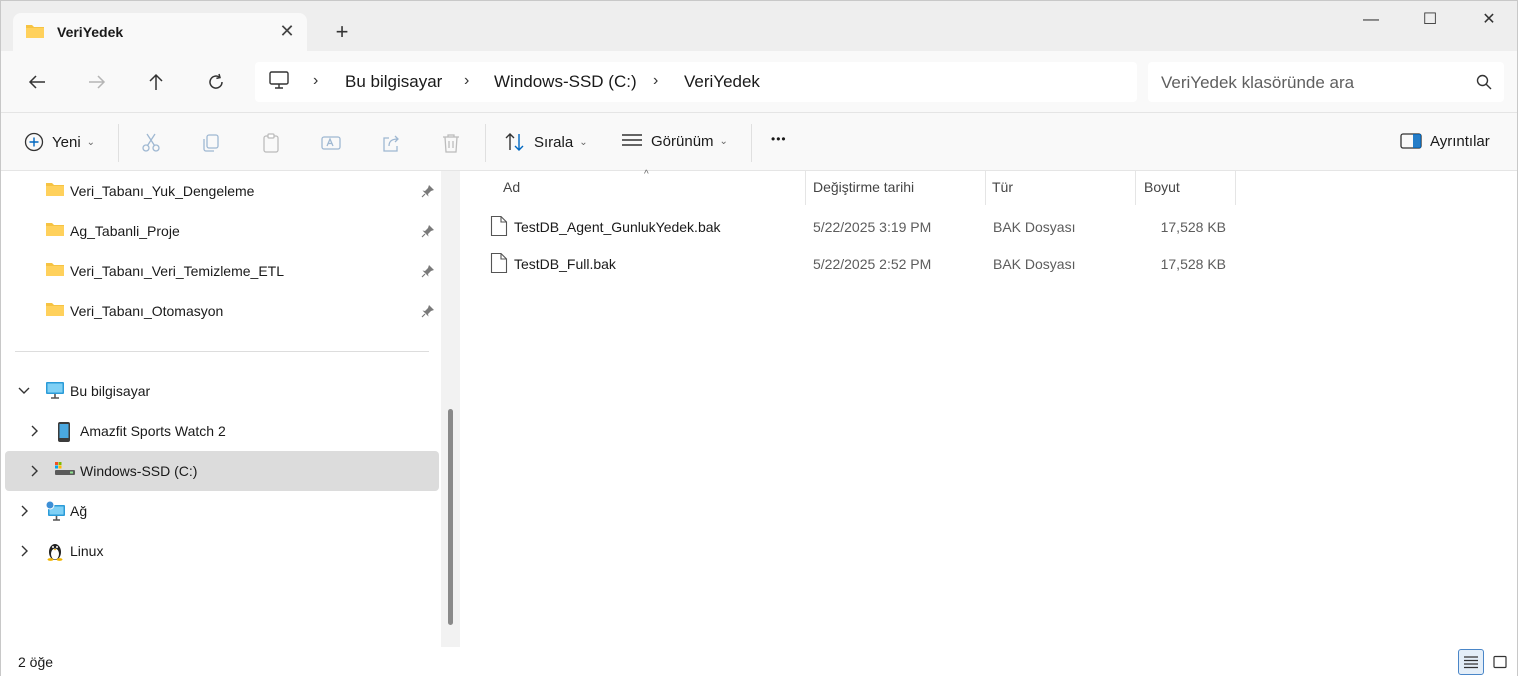 The image size is (1518, 676). I want to click on sidebar-item-network: Ağ, so click(222, 511).